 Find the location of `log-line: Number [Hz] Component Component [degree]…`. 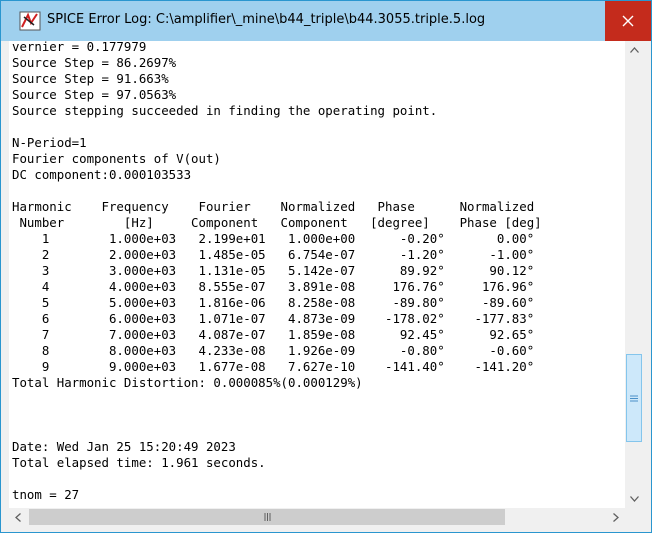

log-line: Number [Hz] Component Component [degree]… is located at coordinates (277, 222).